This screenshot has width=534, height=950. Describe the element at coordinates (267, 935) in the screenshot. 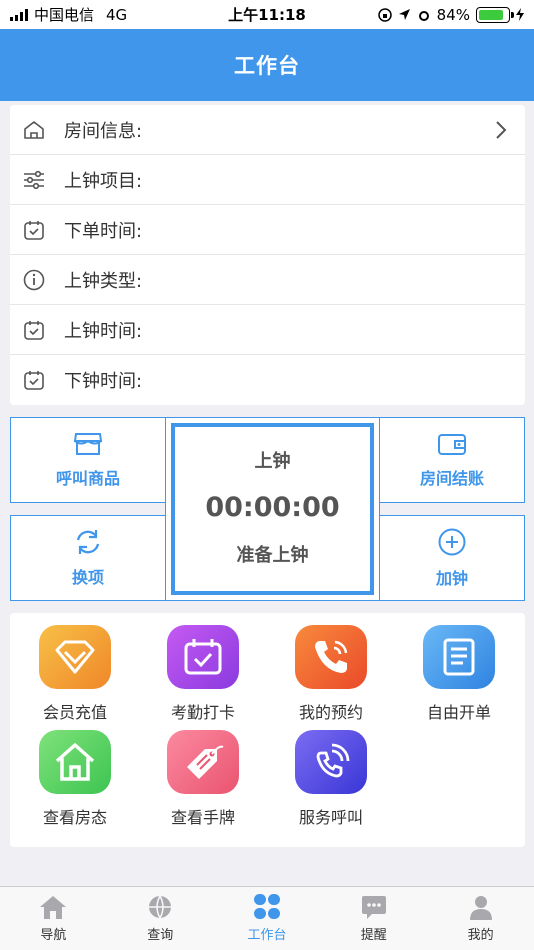

I see `tab-label: 工作台` at that location.